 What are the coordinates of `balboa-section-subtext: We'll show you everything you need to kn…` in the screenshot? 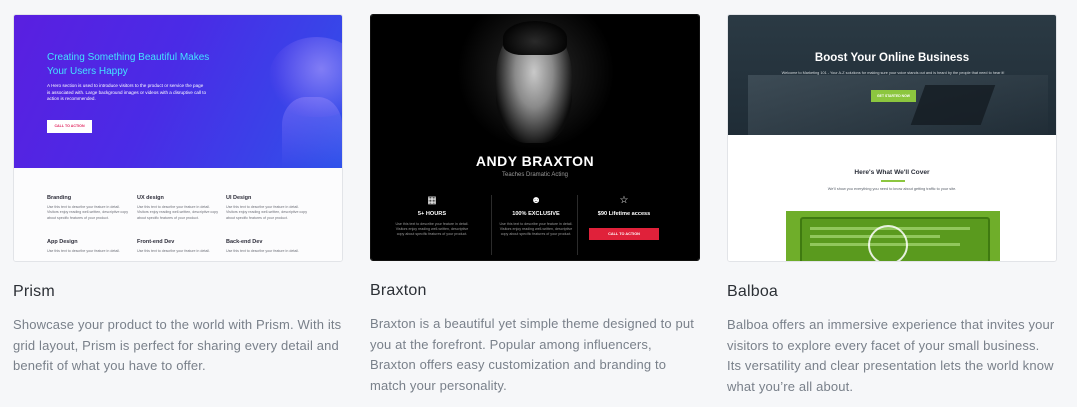 It's located at (892, 189).